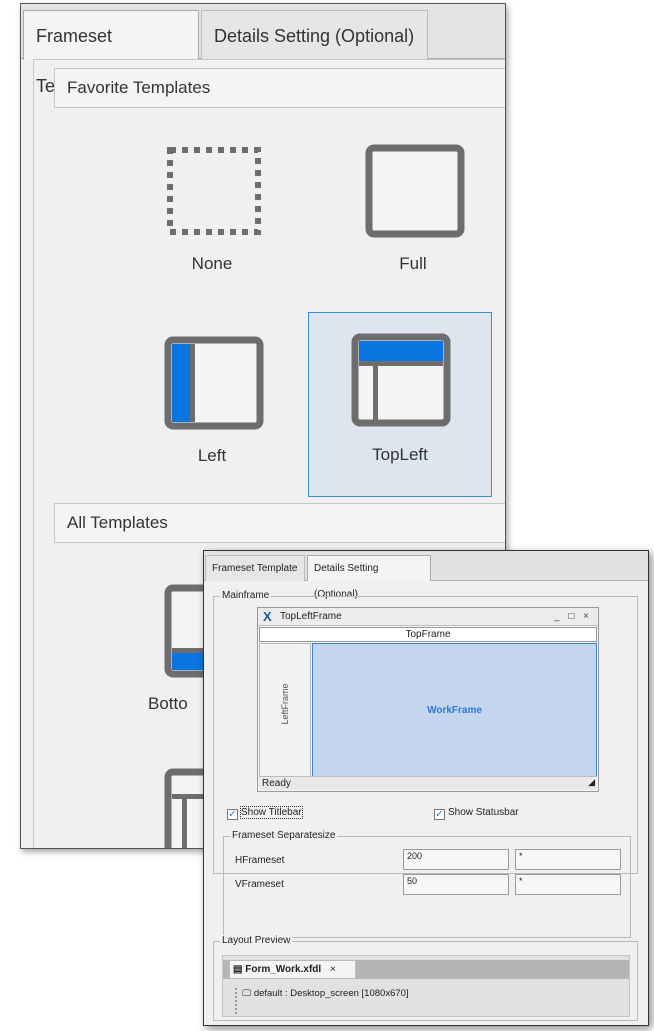 This screenshot has height=1031, width=654. I want to click on template-left: Left, so click(212, 404).